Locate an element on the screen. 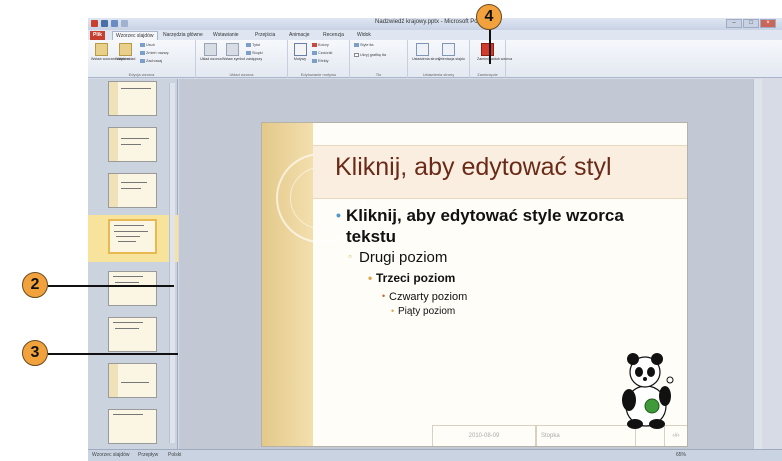 Image resolution: width=782 pixels, height=461 pixels. tab-home: Narzędzia główne is located at coordinates (183, 35).